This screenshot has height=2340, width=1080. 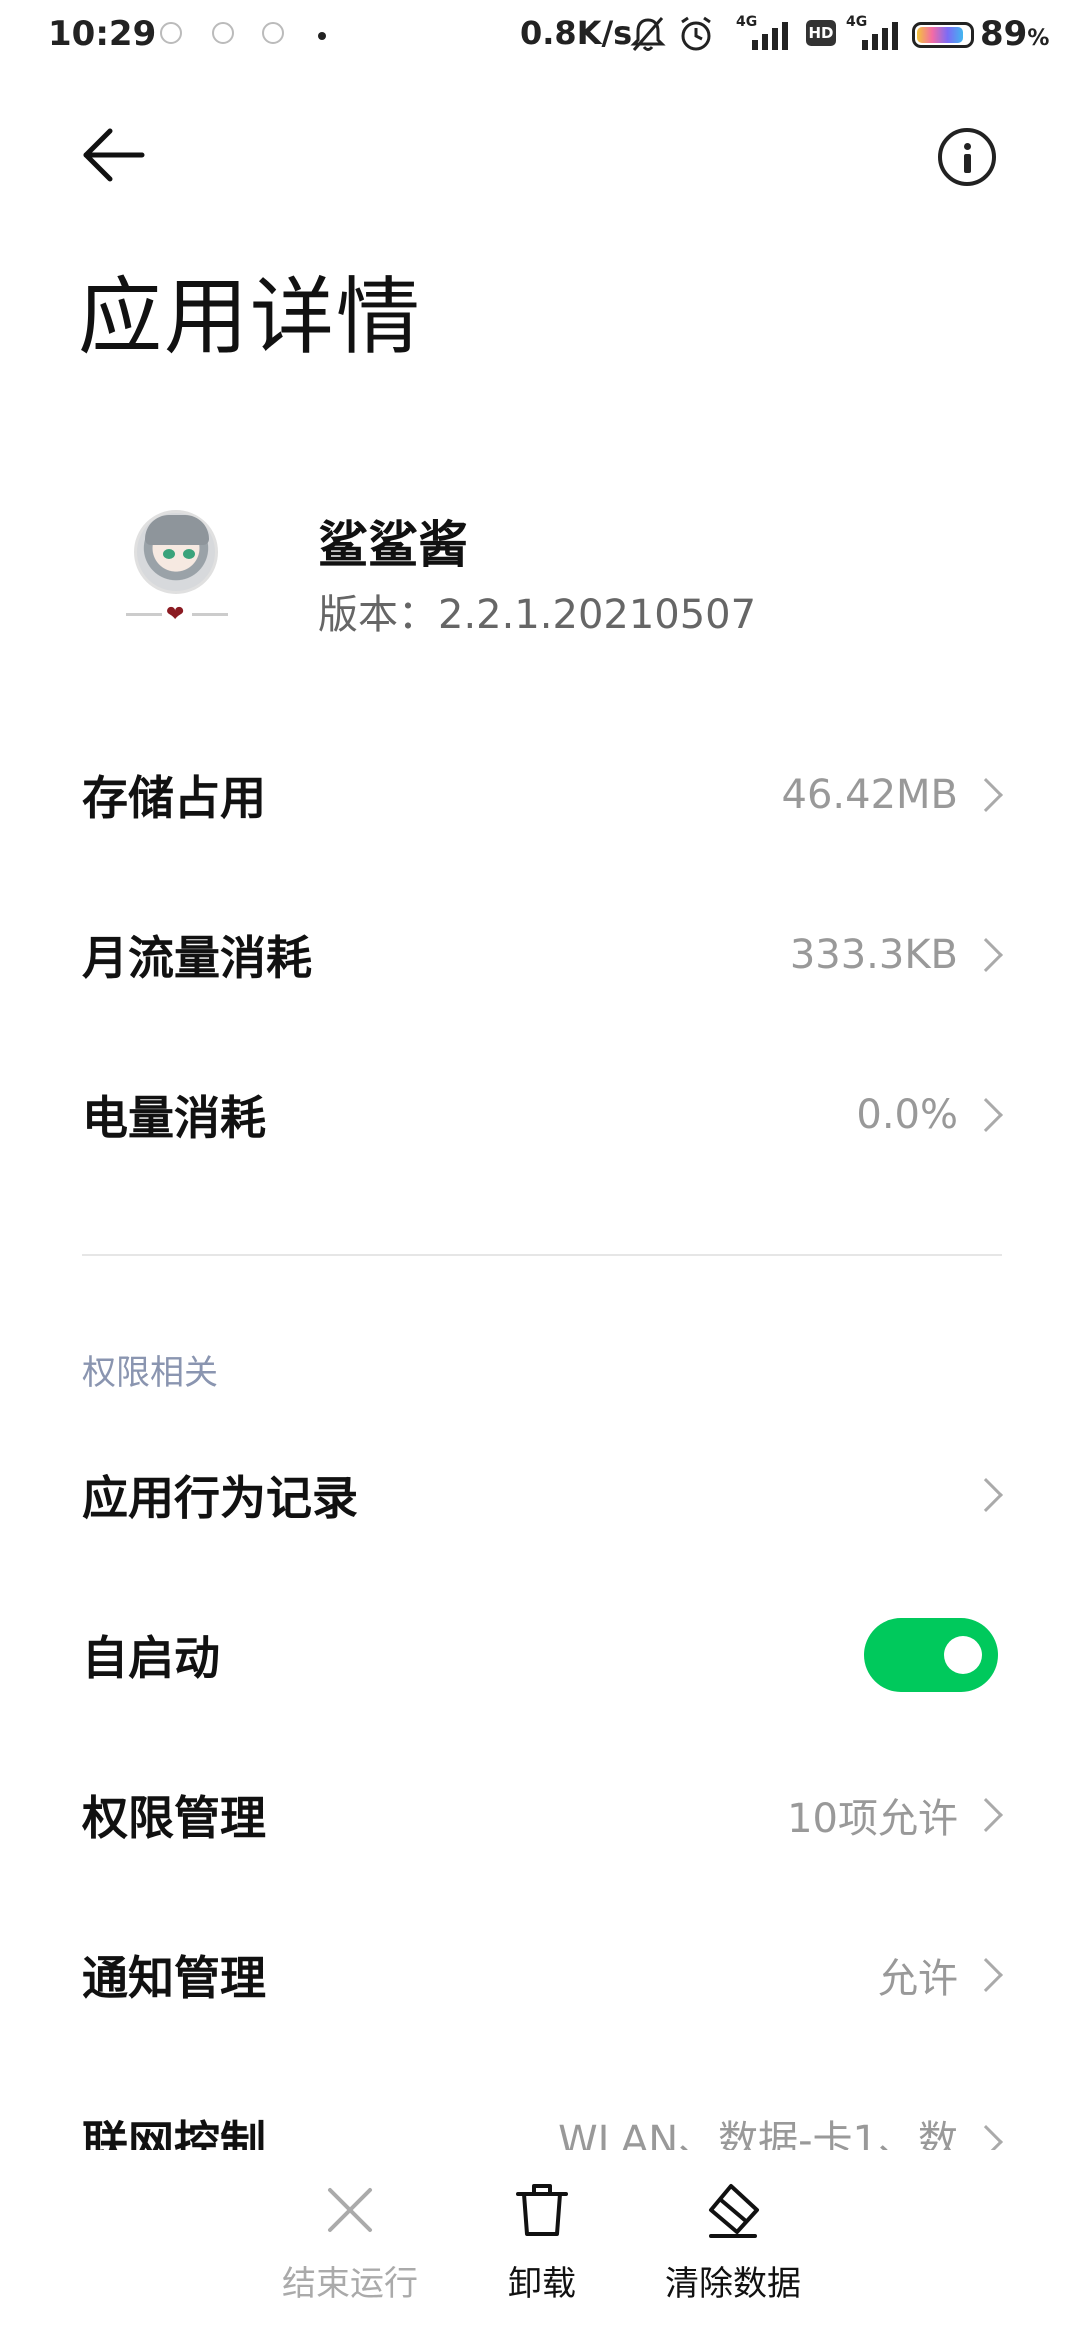 I want to click on trash-icon, so click(x=542, y=2210).